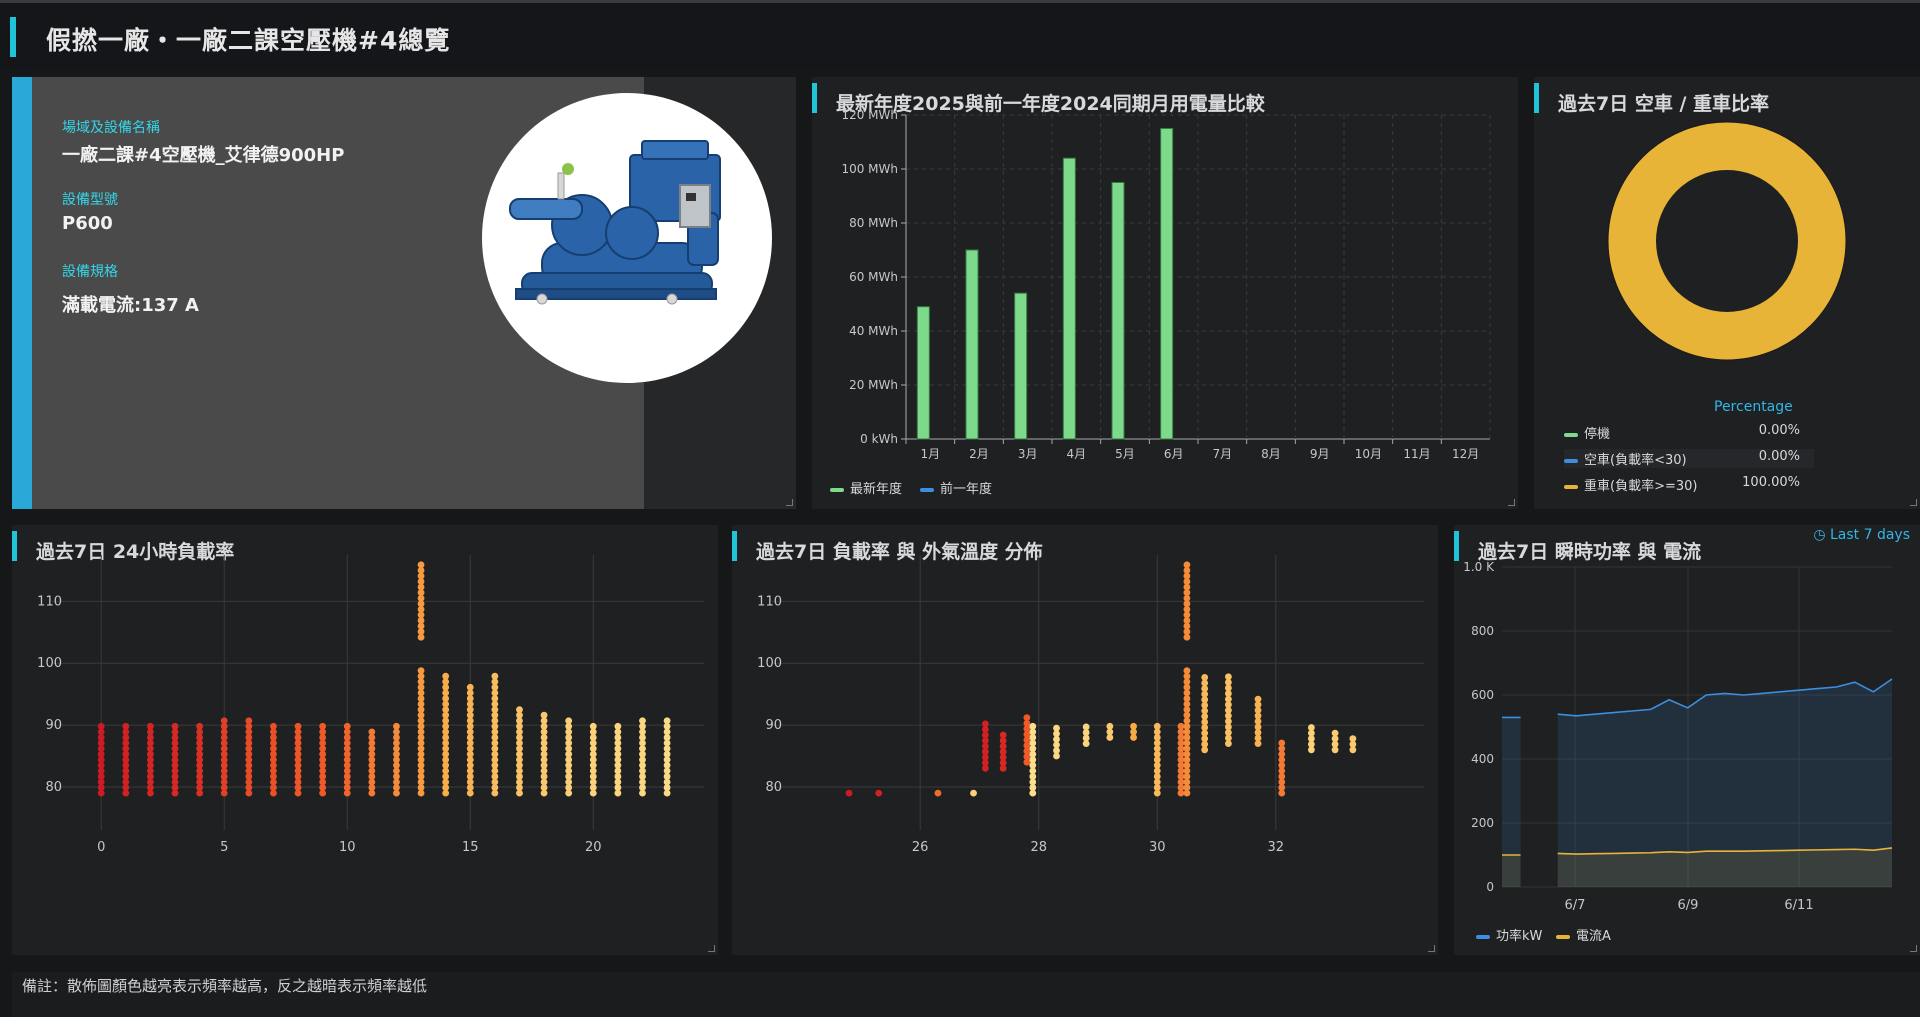 The height and width of the screenshot is (1017, 1920). Describe the element at coordinates (1465, 454) in the screenshot. I see `x-tick-label: 12月` at that location.